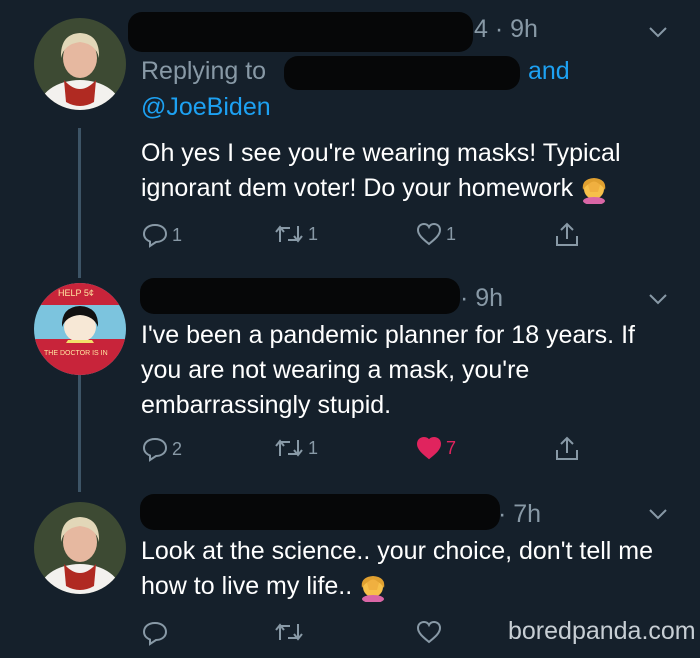 The height and width of the screenshot is (658, 700). I want to click on like-button: 7, so click(436, 448).